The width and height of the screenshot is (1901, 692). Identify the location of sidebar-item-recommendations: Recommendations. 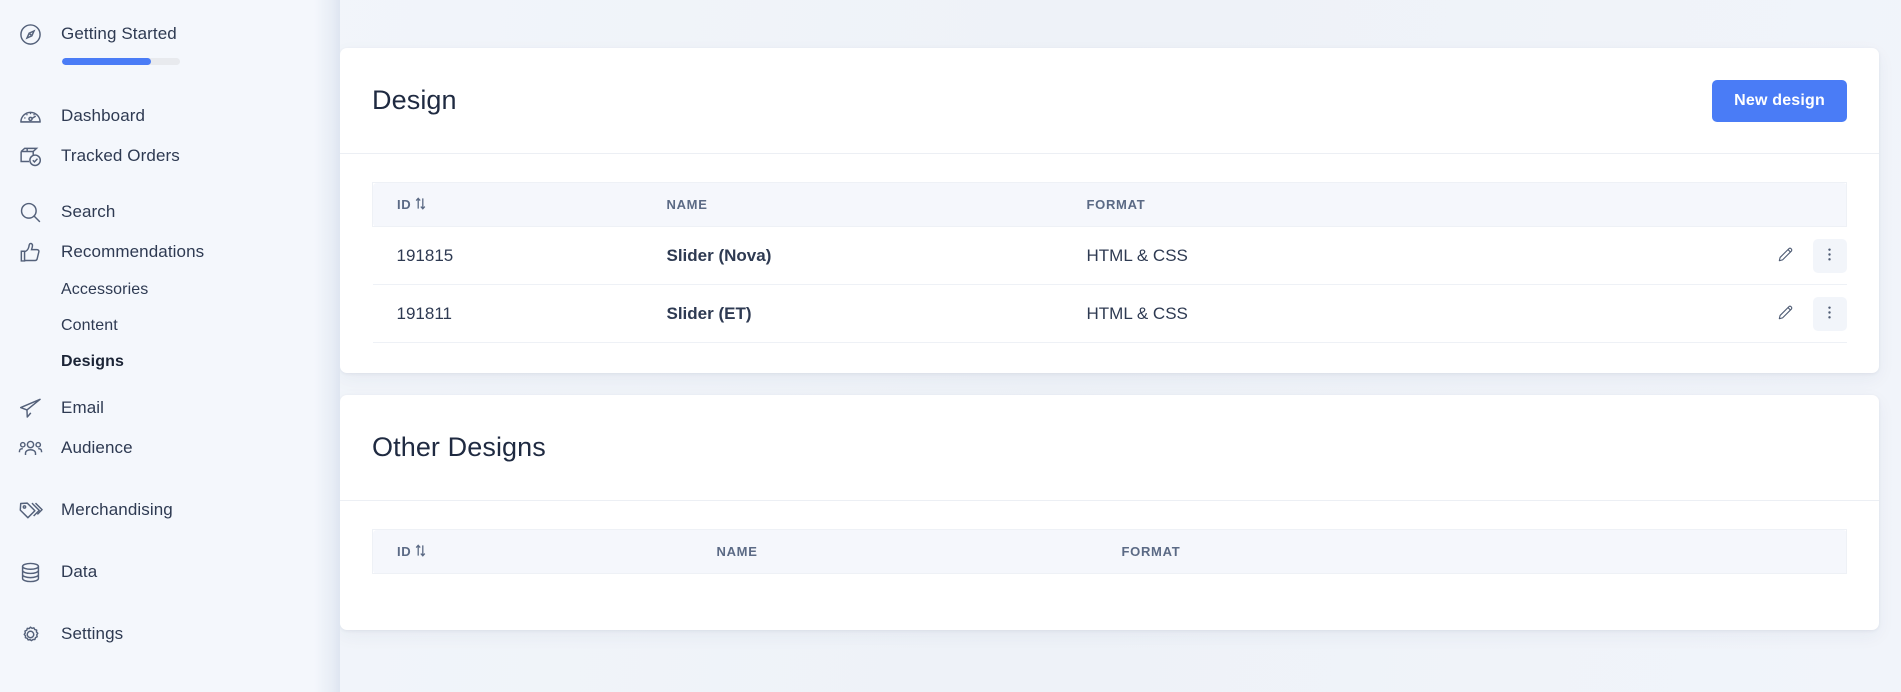
(170, 252).